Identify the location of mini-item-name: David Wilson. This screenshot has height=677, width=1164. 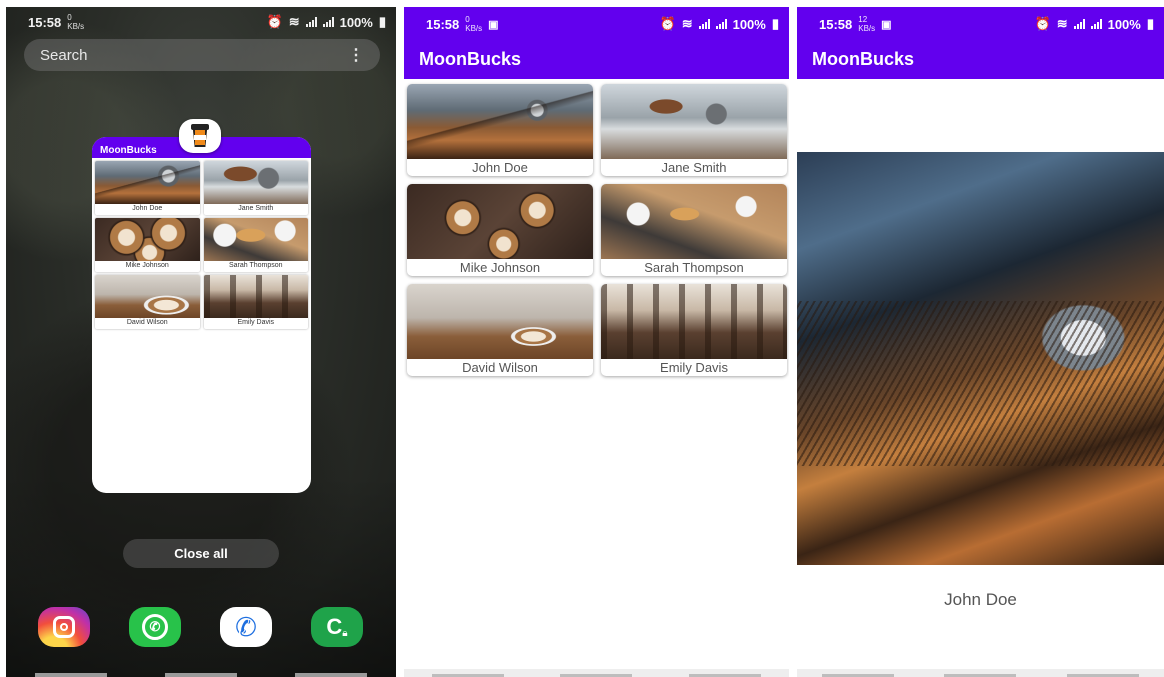
(147, 322).